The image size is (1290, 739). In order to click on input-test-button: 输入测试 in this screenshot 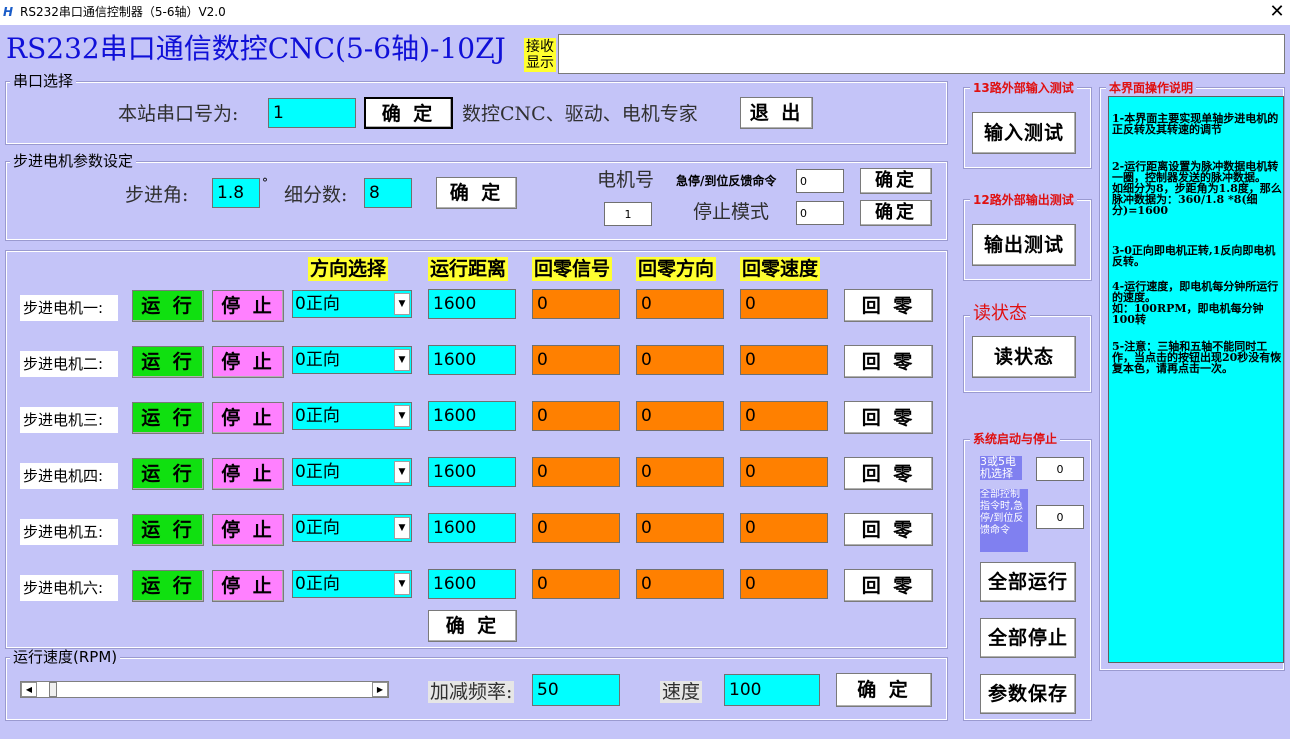, I will do `click(1024, 133)`.